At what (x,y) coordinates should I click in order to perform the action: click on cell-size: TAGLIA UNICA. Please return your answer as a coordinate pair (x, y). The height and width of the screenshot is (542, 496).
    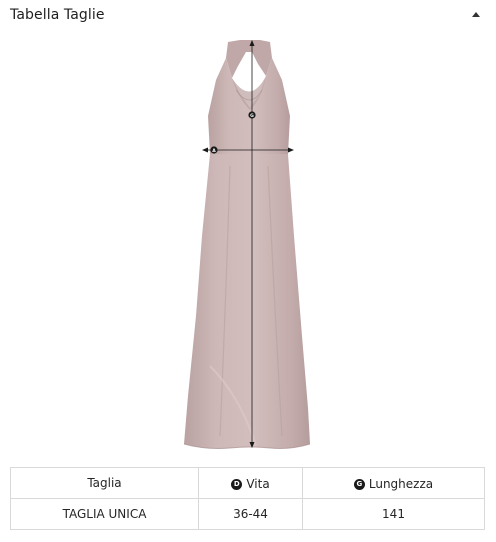
    Looking at the image, I should click on (104, 514).